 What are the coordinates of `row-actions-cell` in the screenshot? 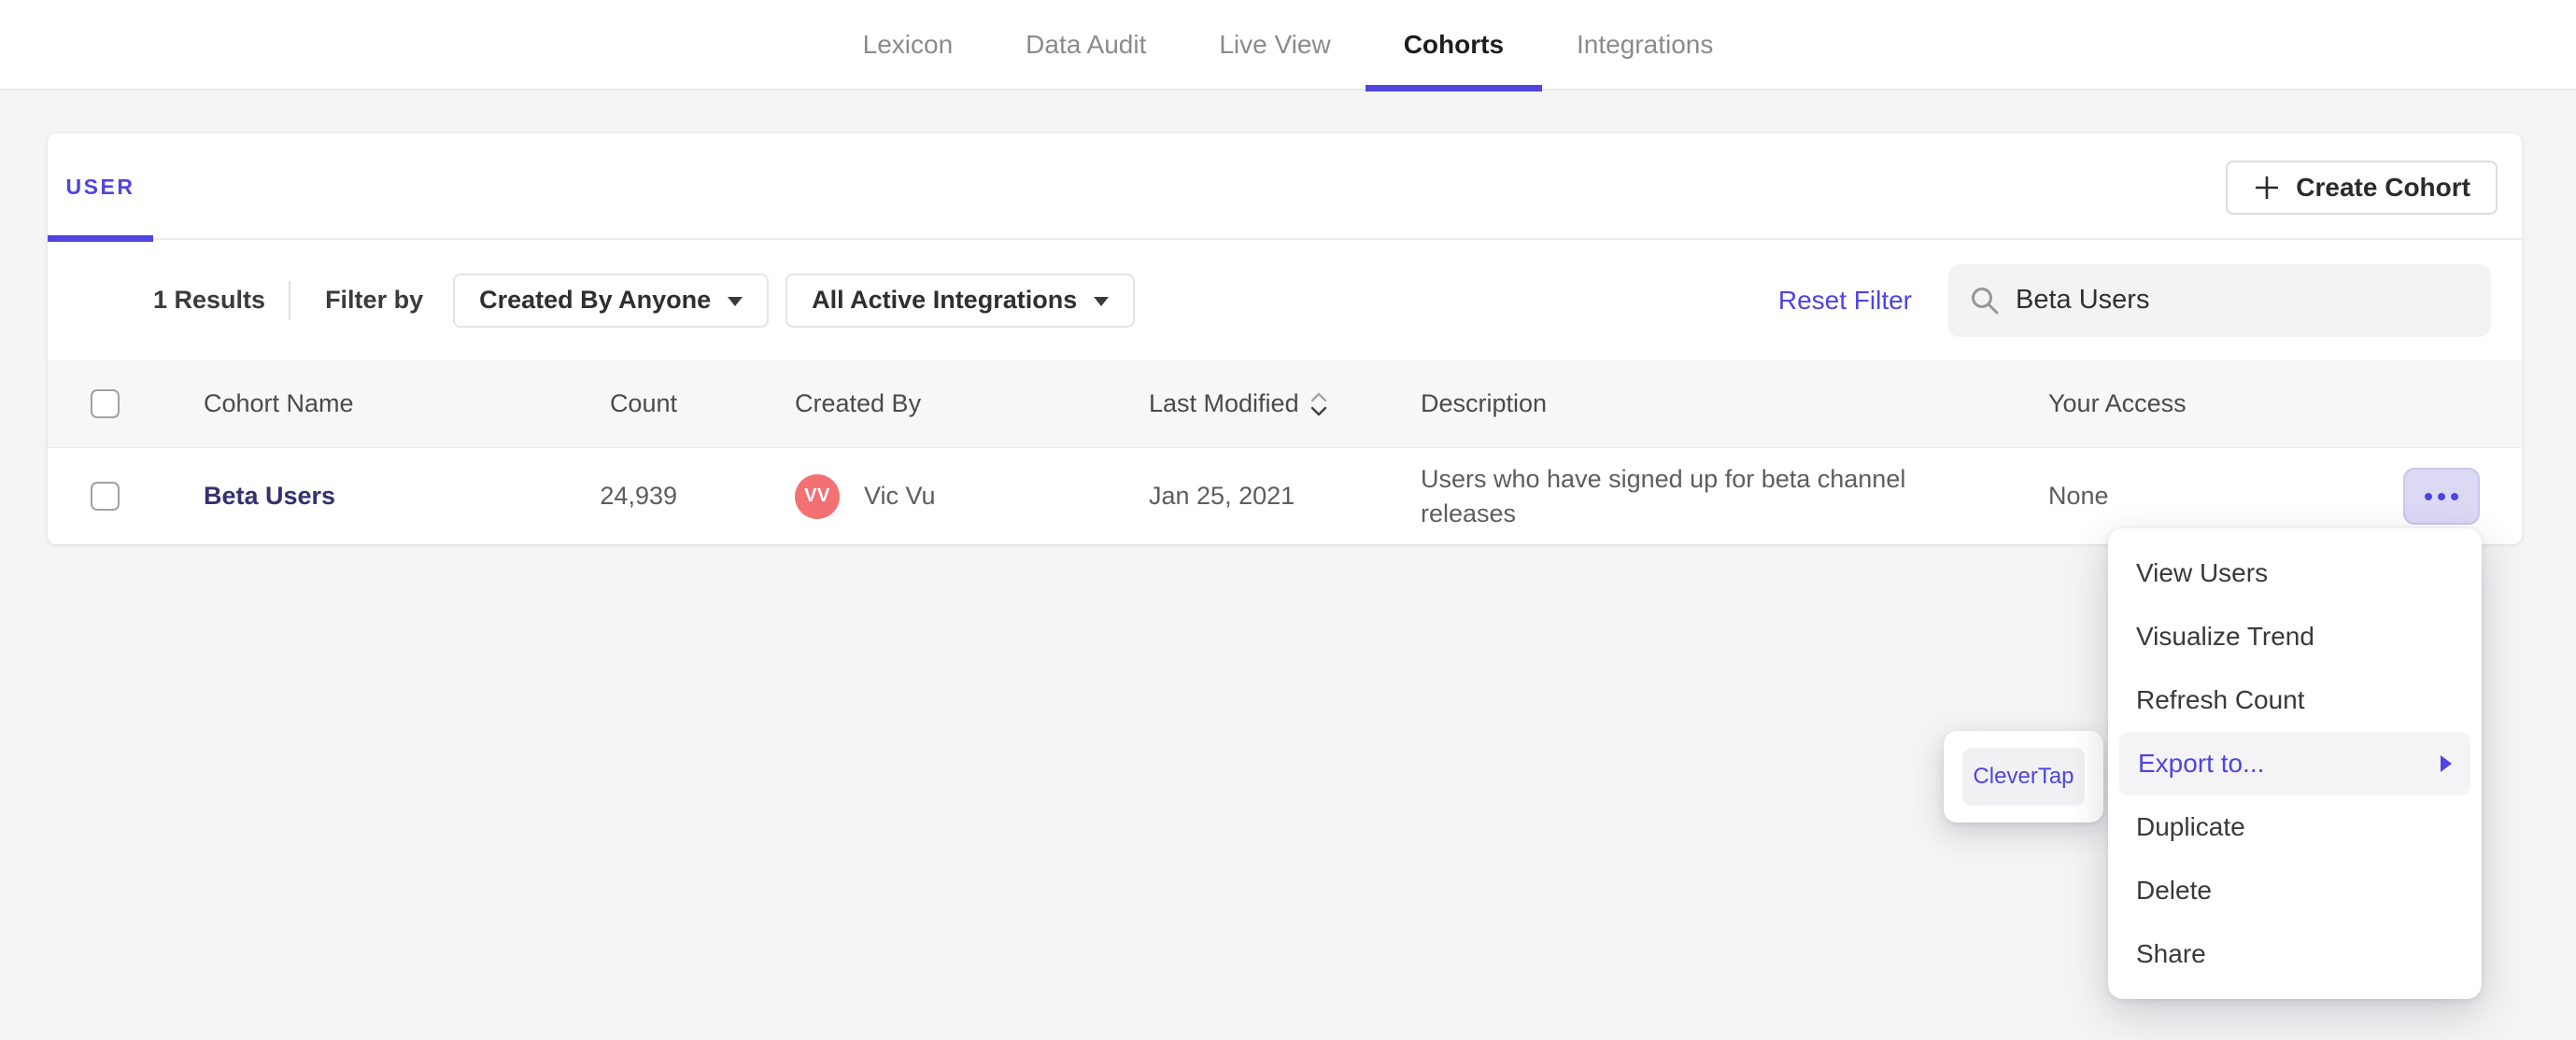 It's located at (2462, 496).